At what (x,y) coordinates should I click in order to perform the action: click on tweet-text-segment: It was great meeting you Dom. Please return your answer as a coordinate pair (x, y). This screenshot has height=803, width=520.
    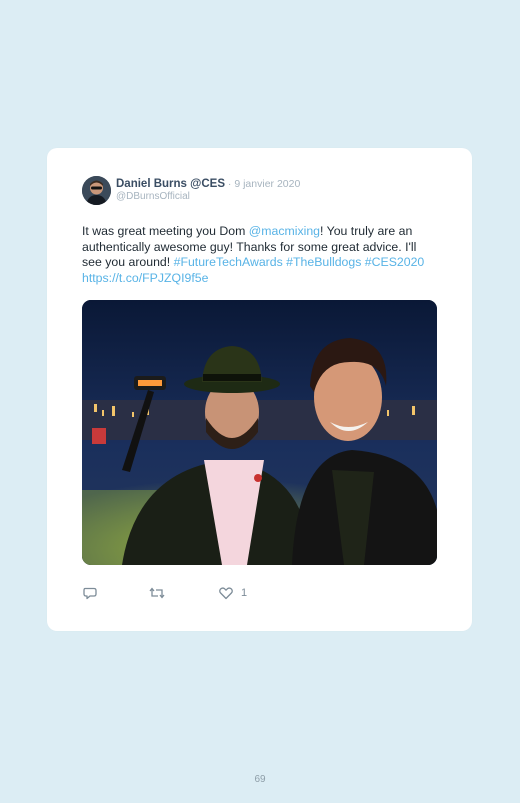
    Looking at the image, I should click on (165, 231).